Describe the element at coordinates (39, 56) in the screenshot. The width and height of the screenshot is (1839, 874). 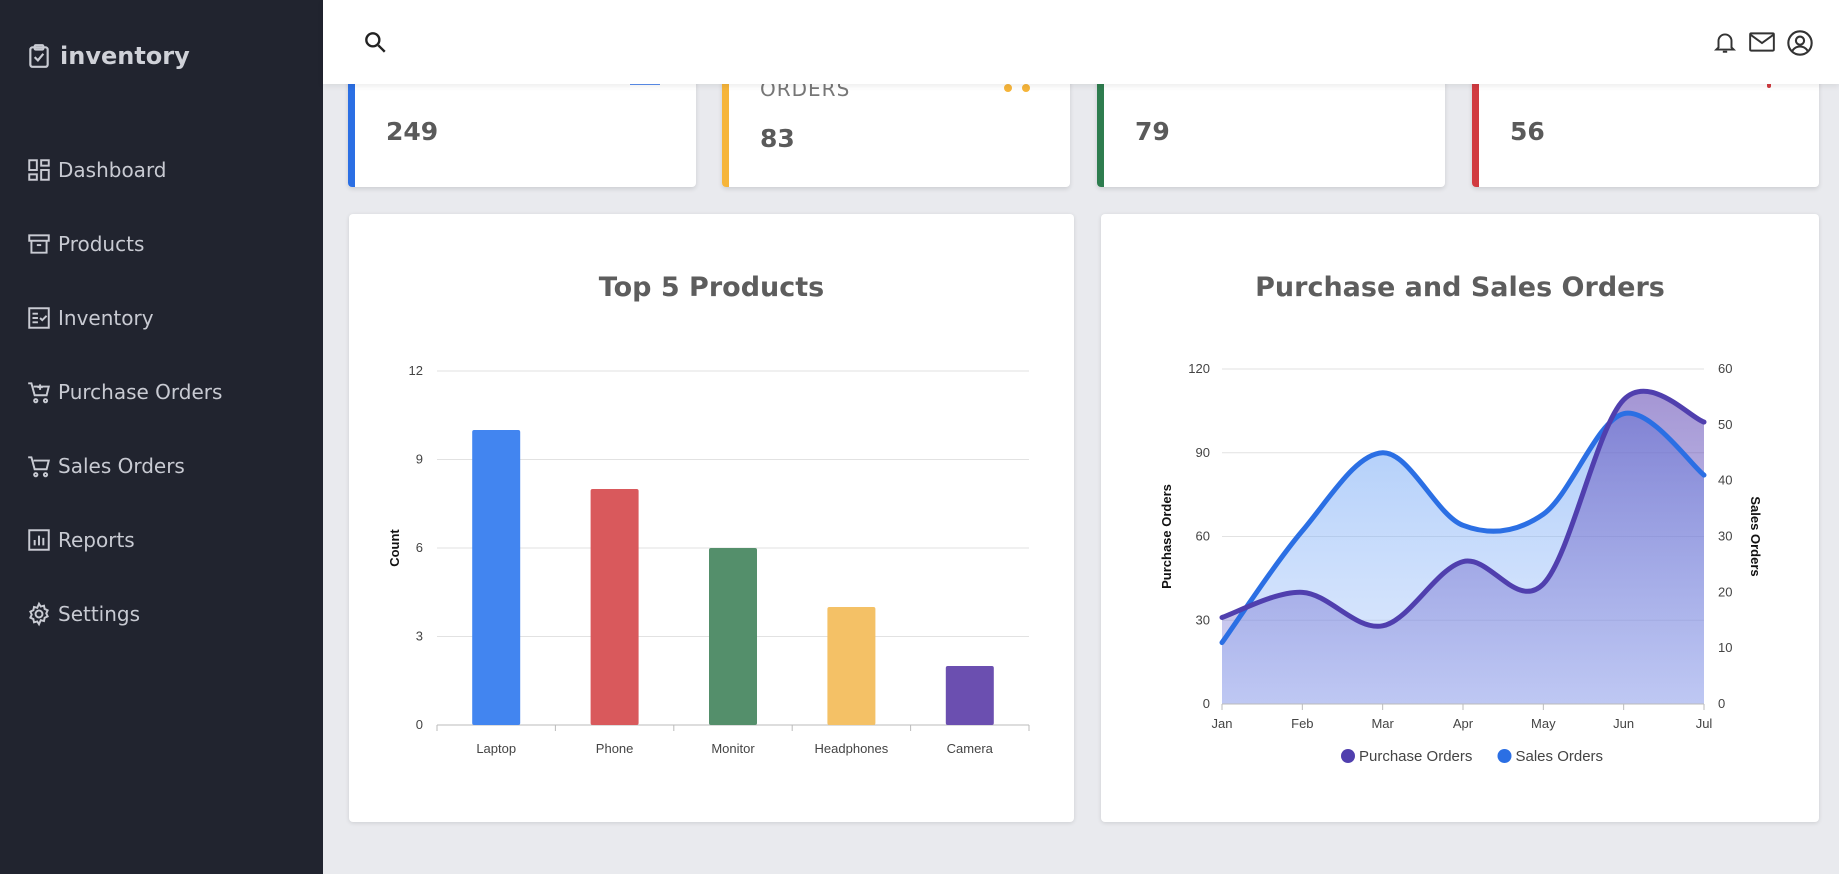
I see `clipboard-check-icon` at that location.